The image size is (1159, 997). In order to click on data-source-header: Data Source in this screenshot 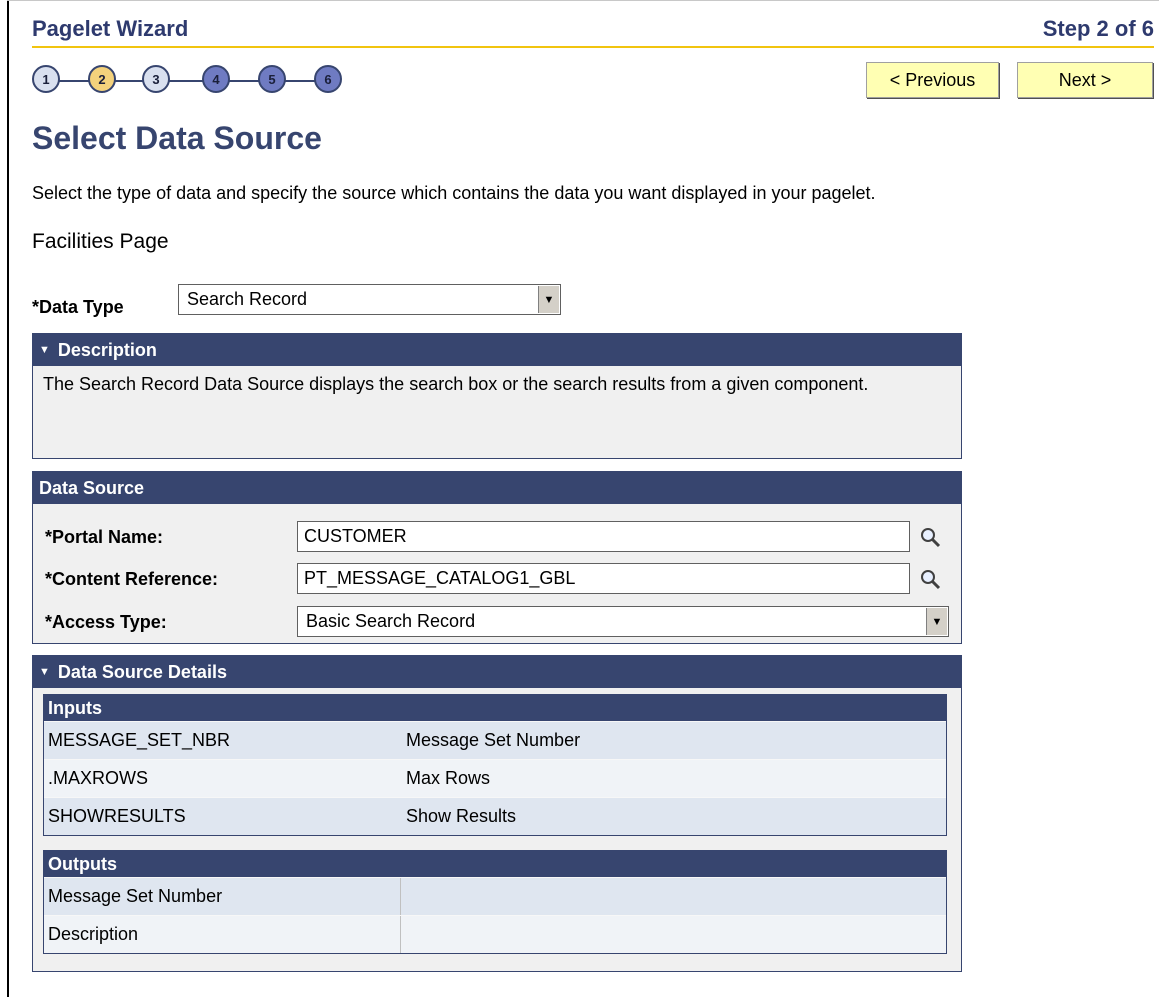, I will do `click(497, 488)`.